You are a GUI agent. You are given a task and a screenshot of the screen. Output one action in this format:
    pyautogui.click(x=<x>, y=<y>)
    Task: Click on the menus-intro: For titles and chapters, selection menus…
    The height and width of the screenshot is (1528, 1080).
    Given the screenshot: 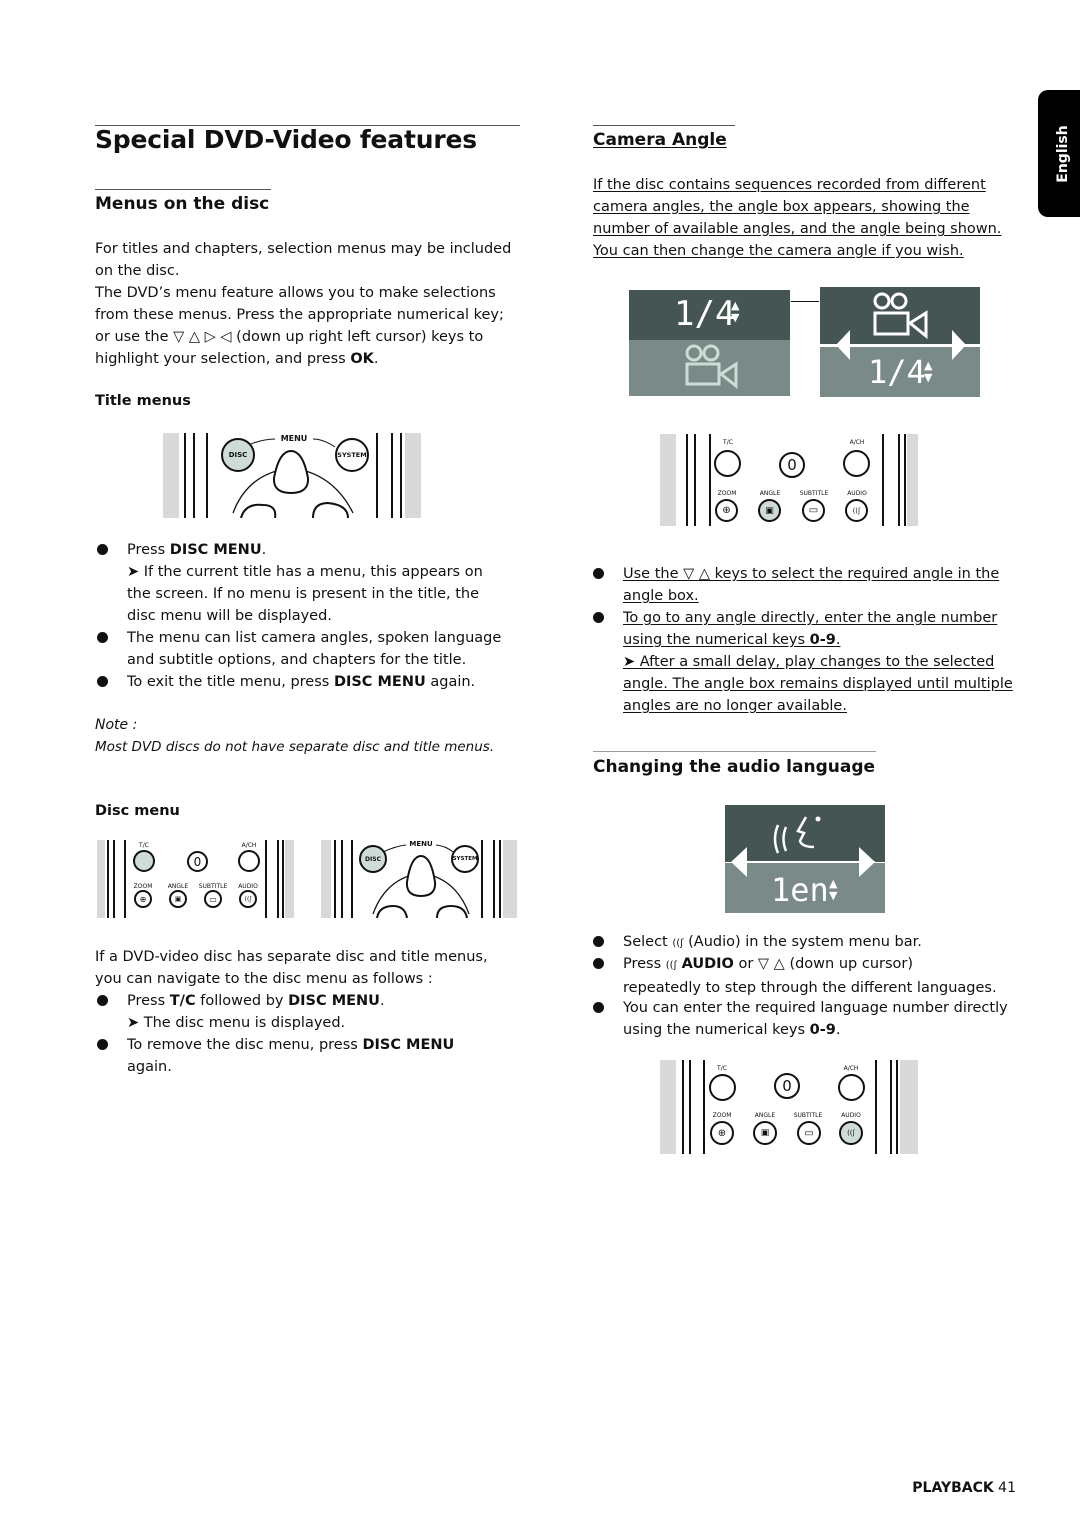 What is the action you would take?
    pyautogui.click(x=303, y=304)
    